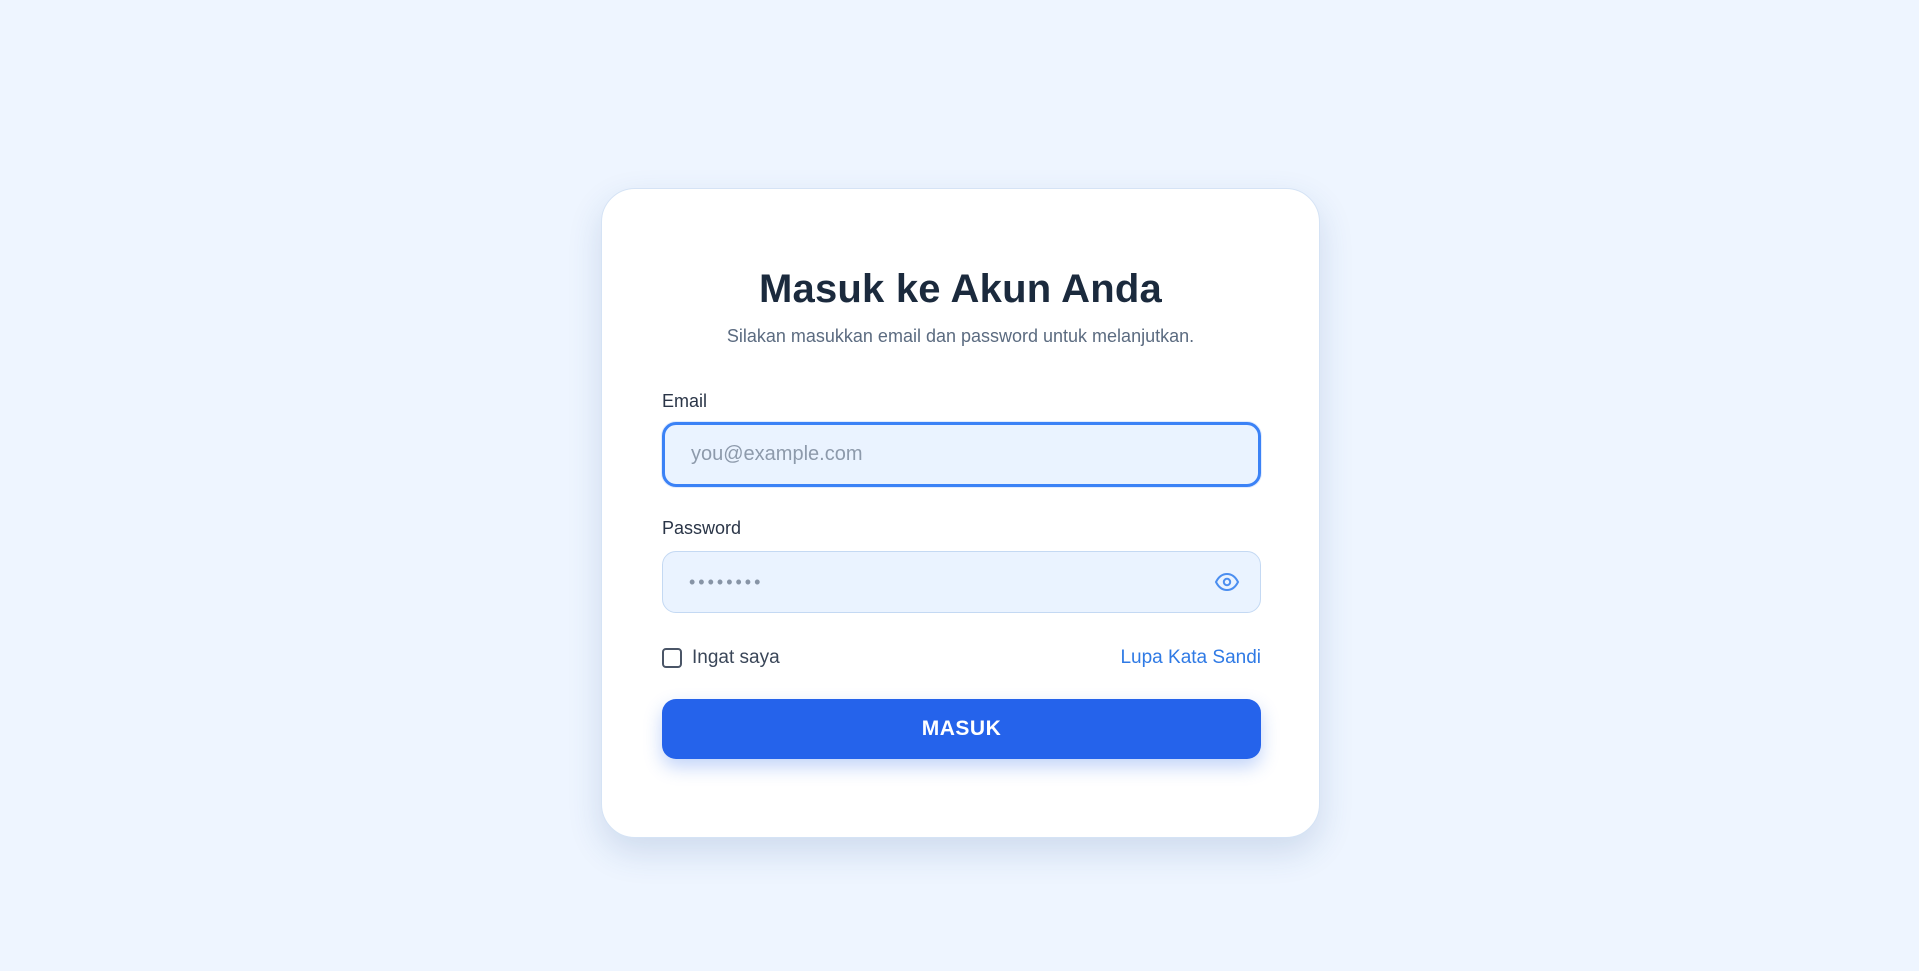  I want to click on email-field-wrapper, so click(961, 454).